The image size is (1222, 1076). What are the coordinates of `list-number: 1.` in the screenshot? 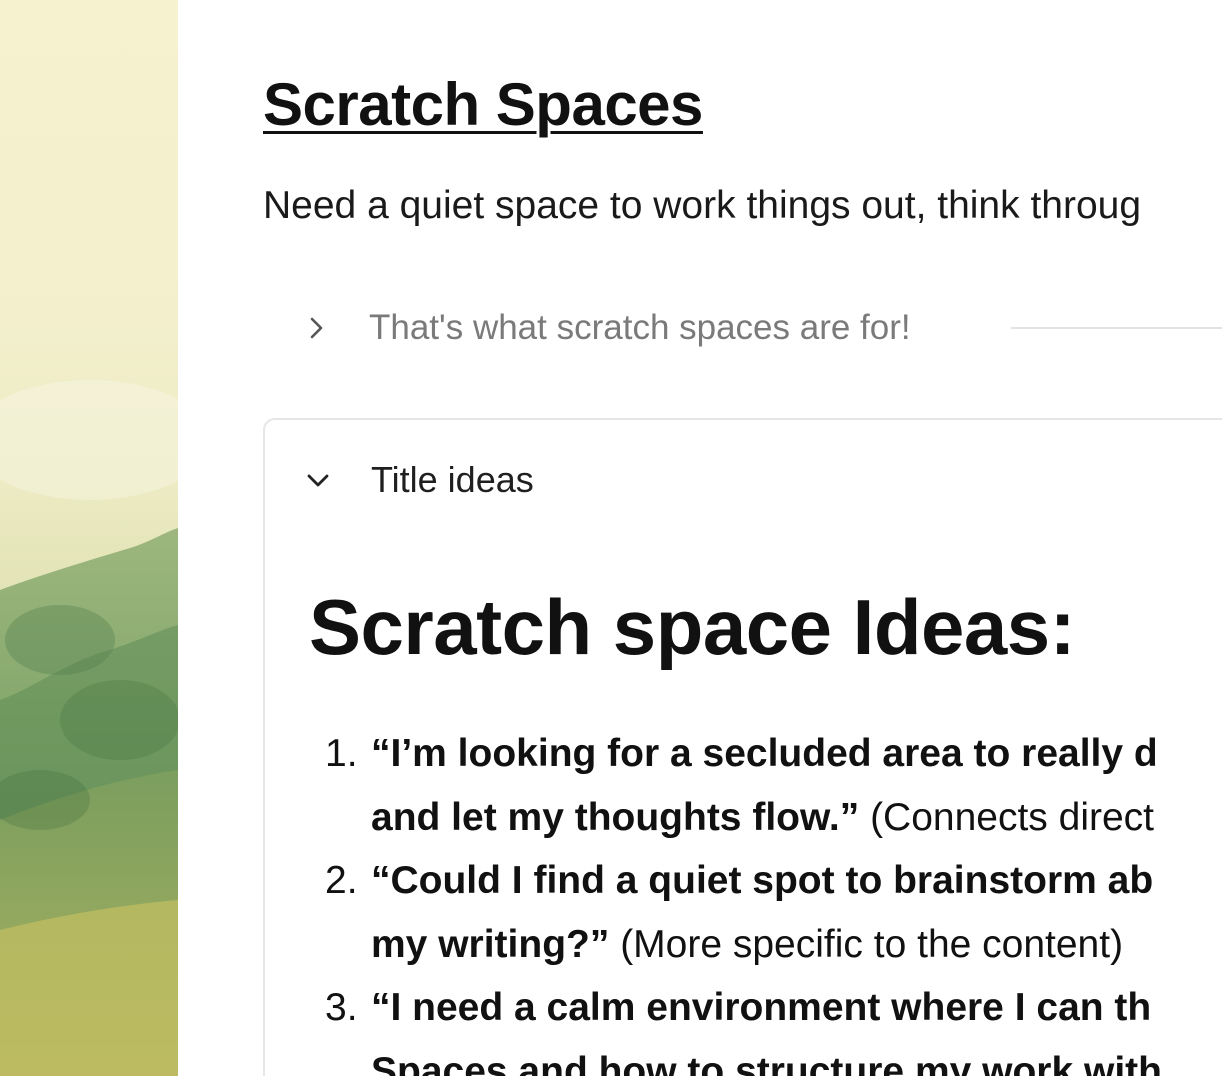 It's located at (341, 753).